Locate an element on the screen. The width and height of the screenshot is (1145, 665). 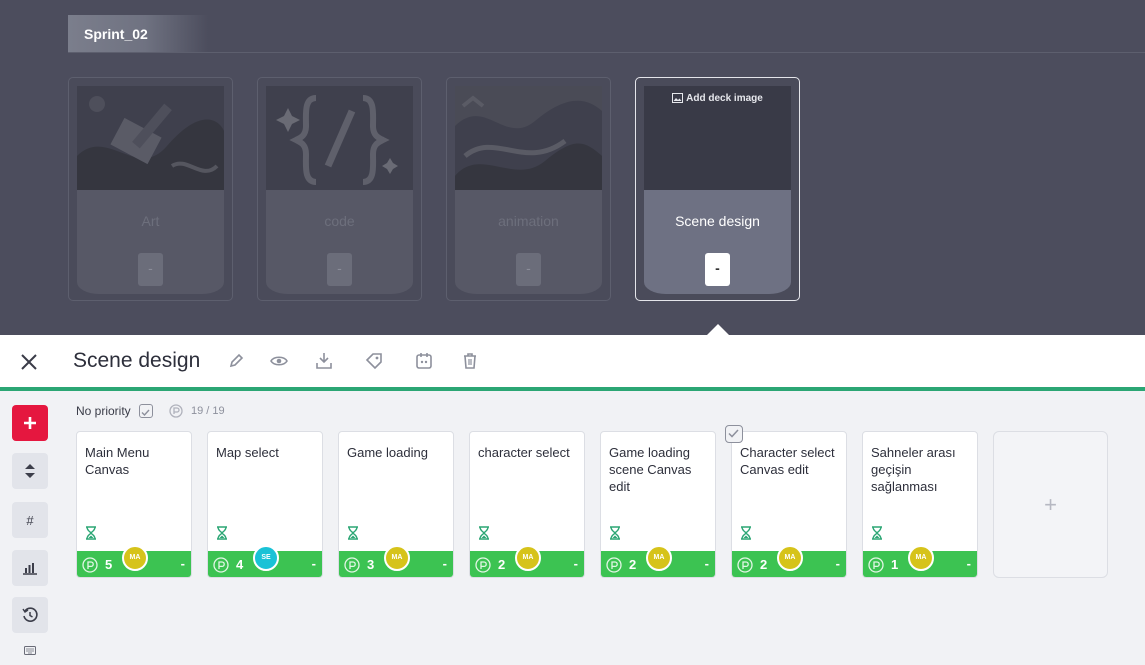
sprint-tab: Sprint_02 is located at coordinates (138, 34).